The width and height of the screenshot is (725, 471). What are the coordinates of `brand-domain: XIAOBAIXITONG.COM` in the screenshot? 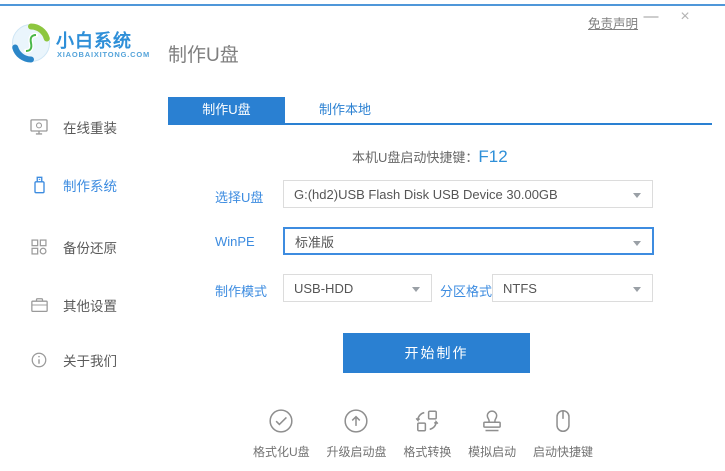 It's located at (104, 54).